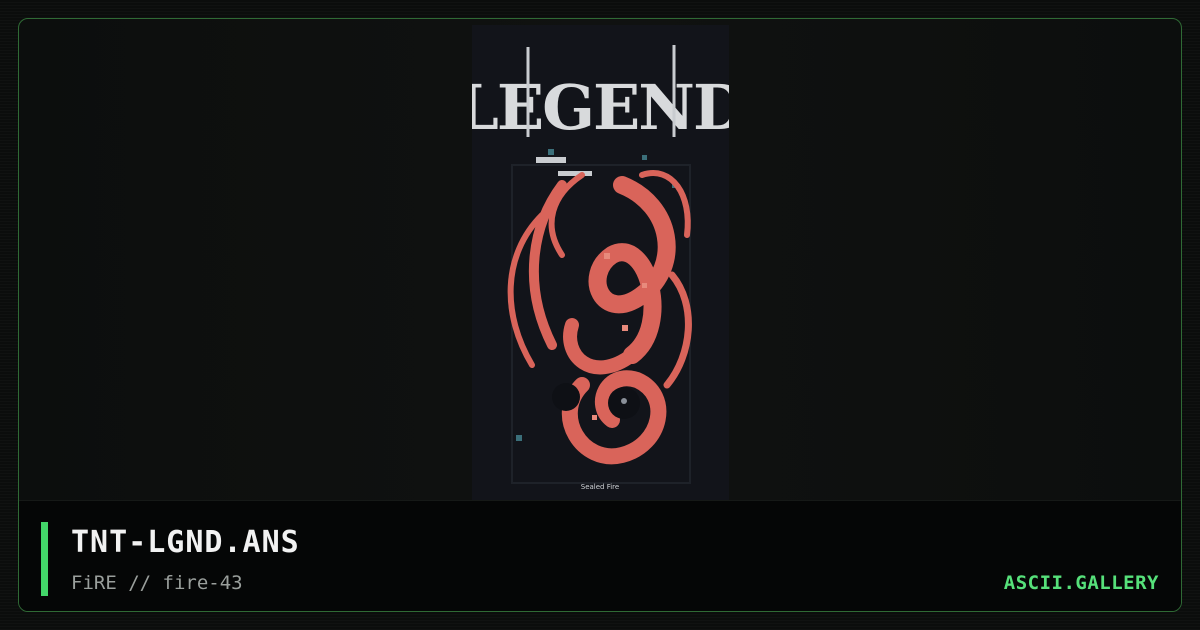 The image size is (1200, 630). Describe the element at coordinates (1081, 583) in the screenshot. I see `site-brand: ASCII.GALLERY` at that location.